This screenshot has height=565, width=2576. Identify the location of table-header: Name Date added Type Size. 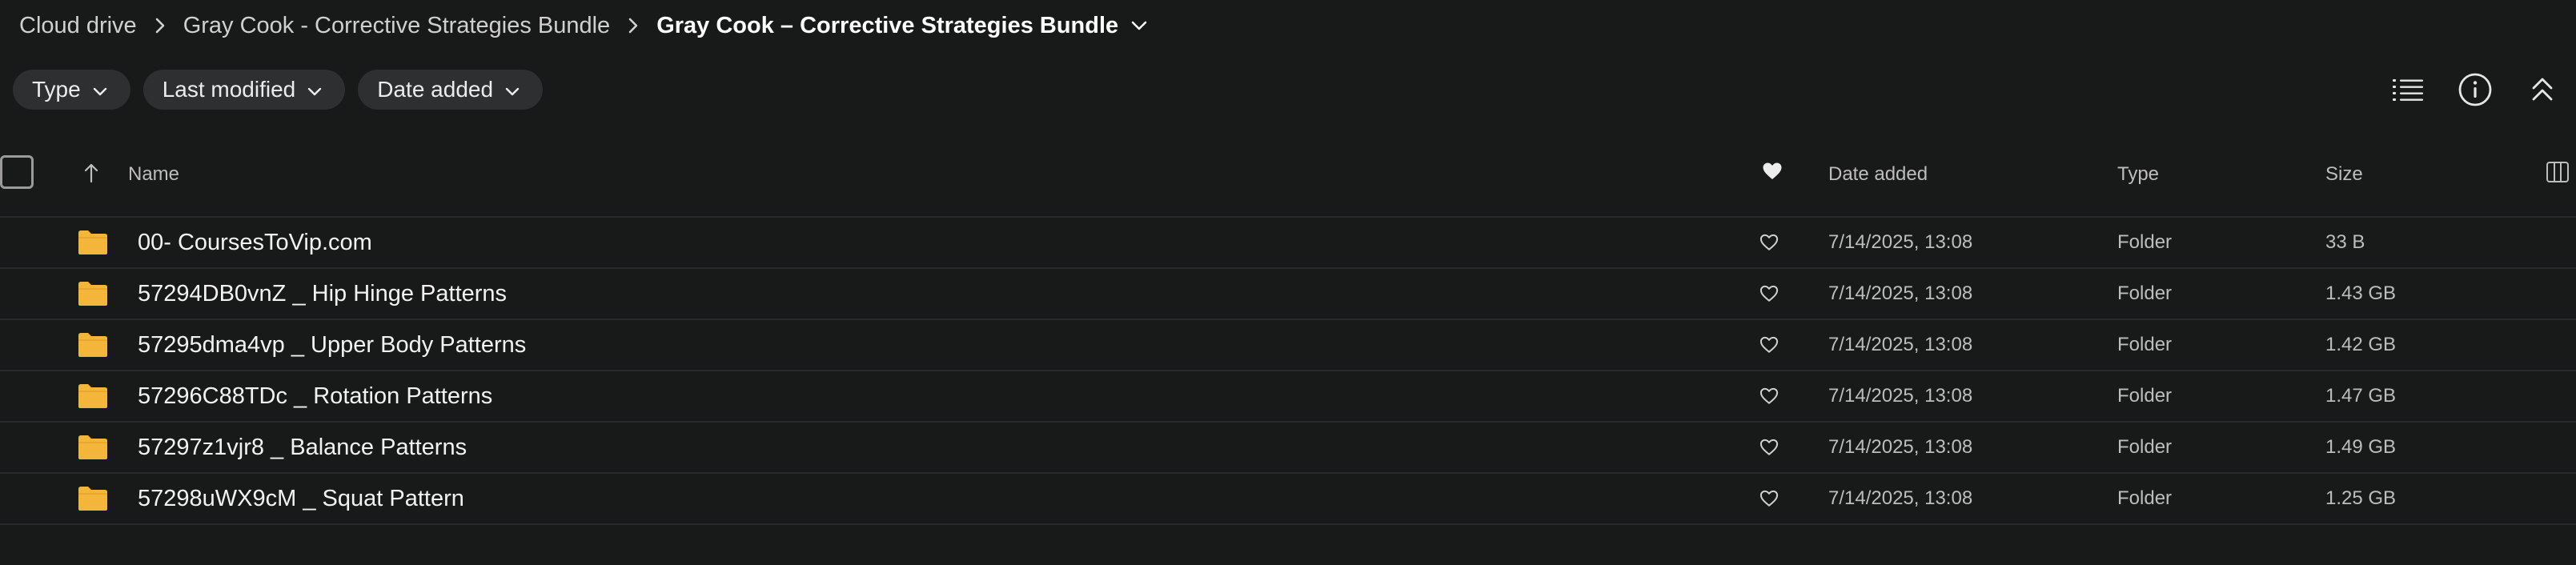
(1288, 182).